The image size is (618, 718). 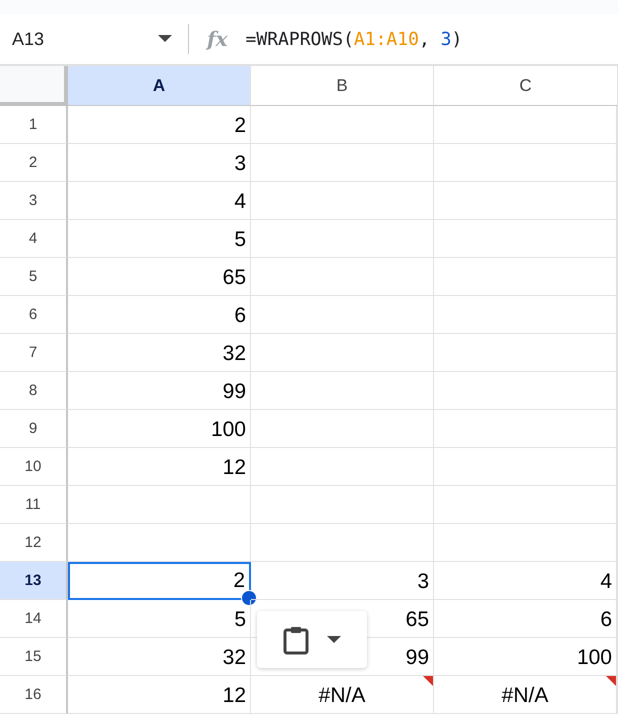 What do you see at coordinates (34, 315) in the screenshot?
I see `row-header: 6` at bounding box center [34, 315].